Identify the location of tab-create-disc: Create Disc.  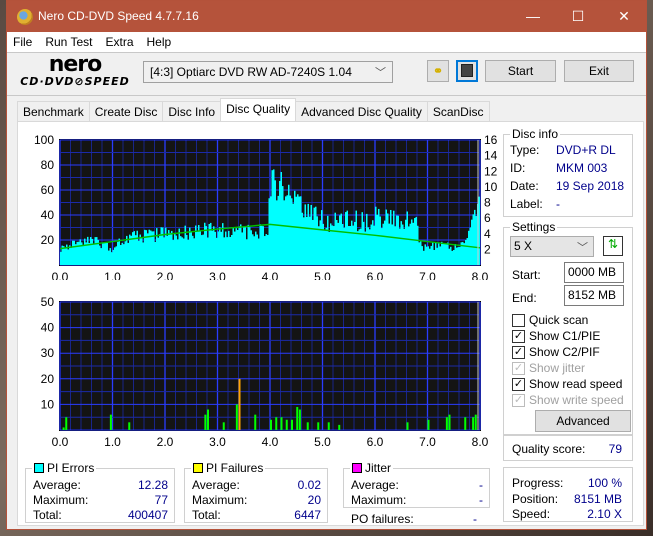
(126, 111).